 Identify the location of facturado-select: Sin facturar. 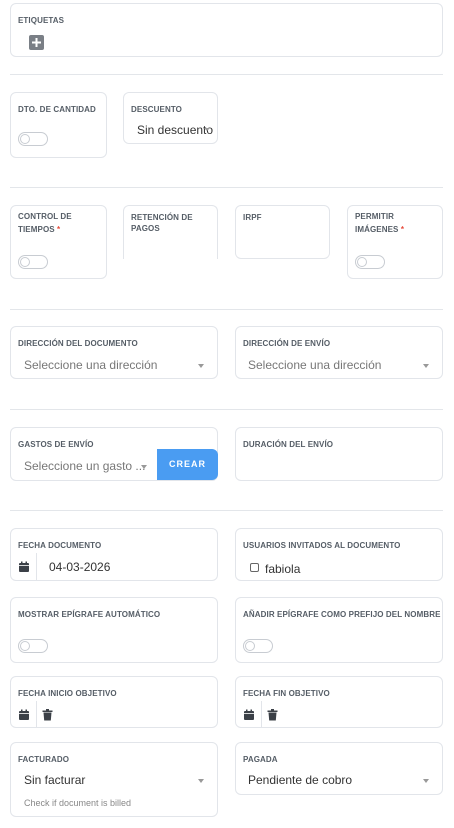
(54, 780).